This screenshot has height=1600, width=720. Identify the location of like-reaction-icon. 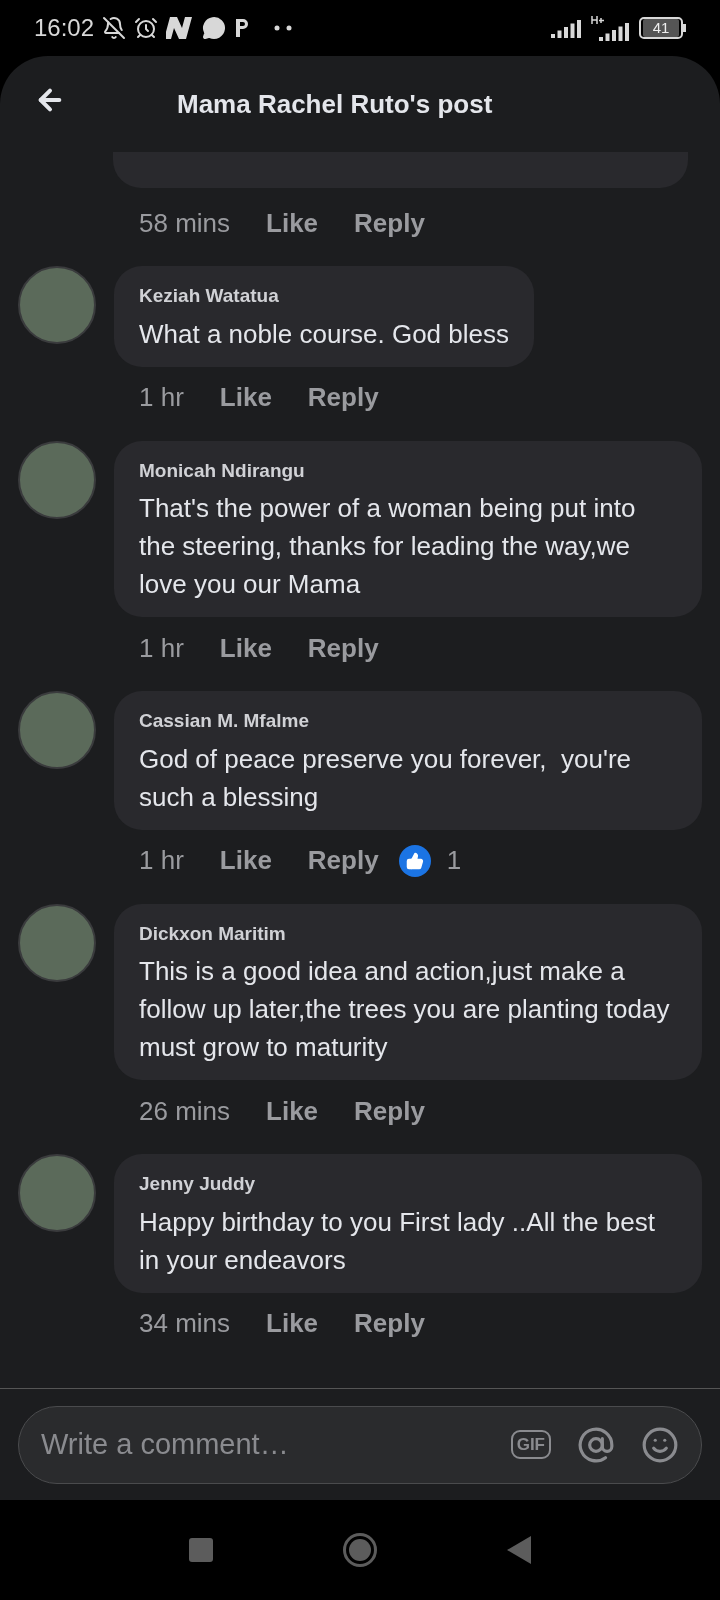
(414, 860).